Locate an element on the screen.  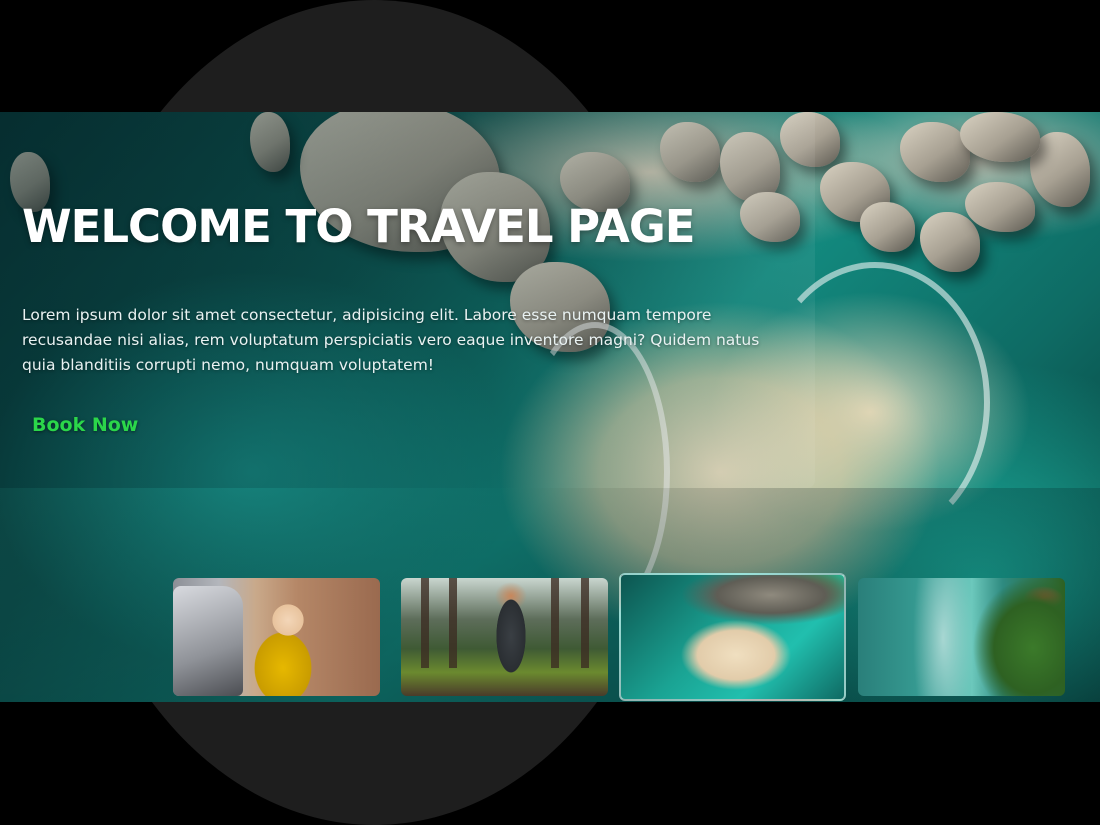
thumbnail-hiker-forest is located at coordinates (504, 637).